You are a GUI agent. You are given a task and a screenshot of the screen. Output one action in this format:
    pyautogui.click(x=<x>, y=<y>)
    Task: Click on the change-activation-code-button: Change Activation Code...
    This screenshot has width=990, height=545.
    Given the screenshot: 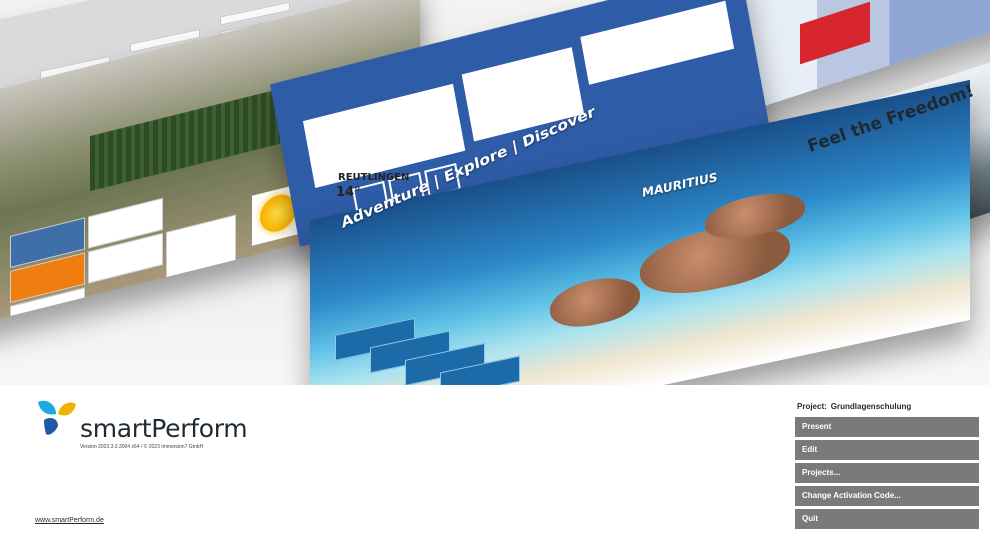 What is the action you would take?
    pyautogui.click(x=887, y=496)
    